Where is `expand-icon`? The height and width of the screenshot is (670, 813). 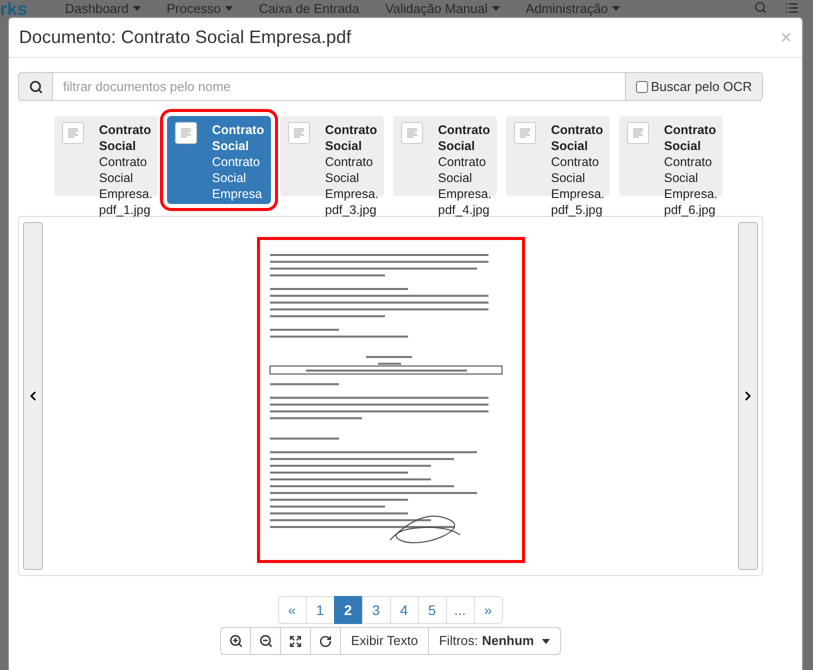
expand-icon is located at coordinates (295, 641).